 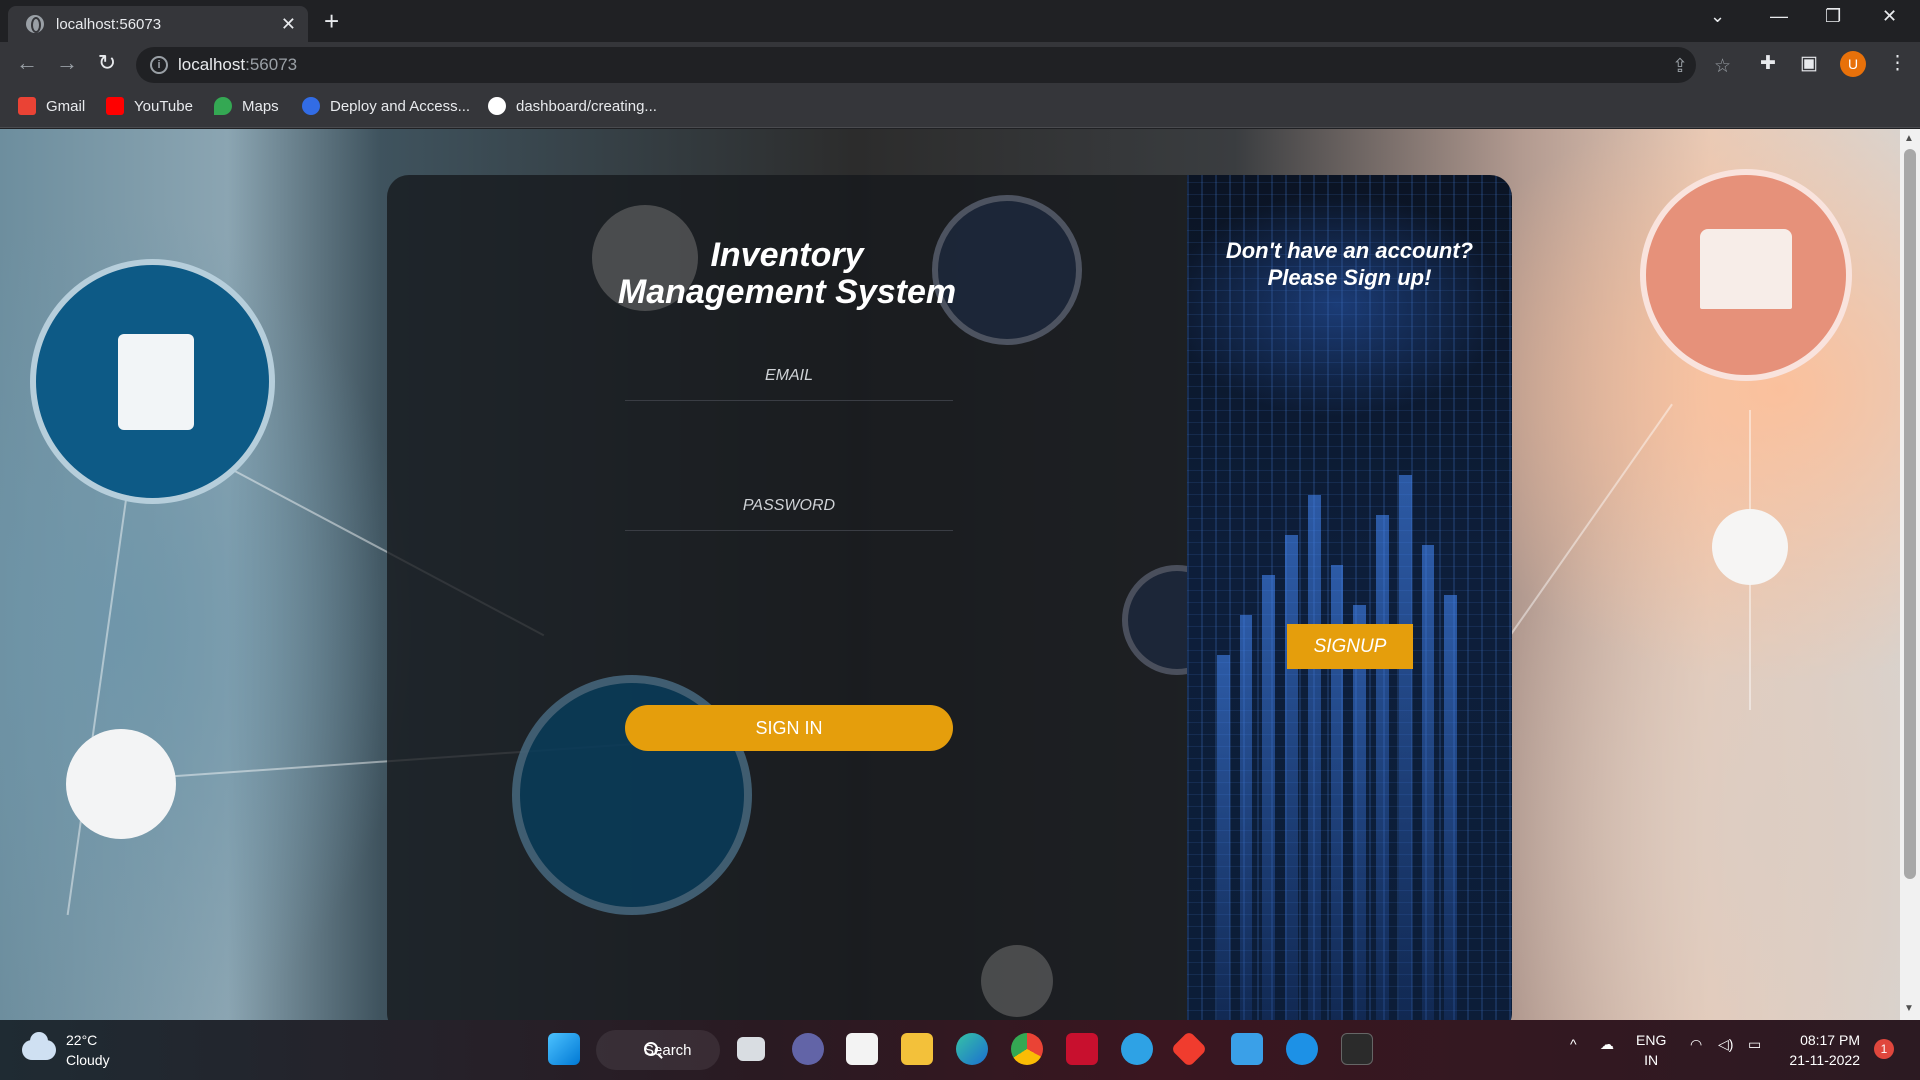 What do you see at coordinates (933, 65) in the screenshot?
I see `address-bar: i localhost:56073 ⇪ ☆` at bounding box center [933, 65].